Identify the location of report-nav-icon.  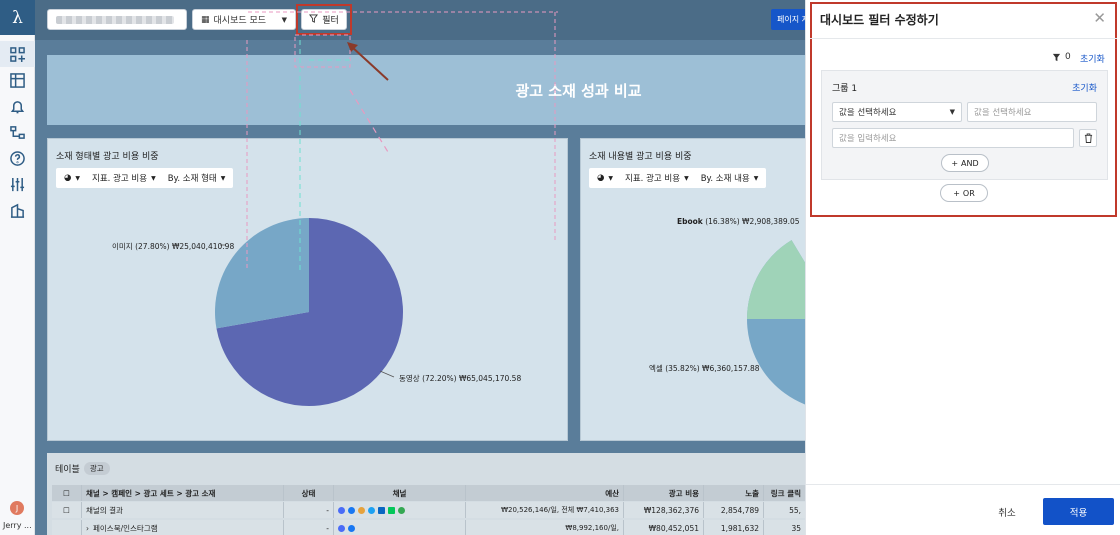
(17, 80).